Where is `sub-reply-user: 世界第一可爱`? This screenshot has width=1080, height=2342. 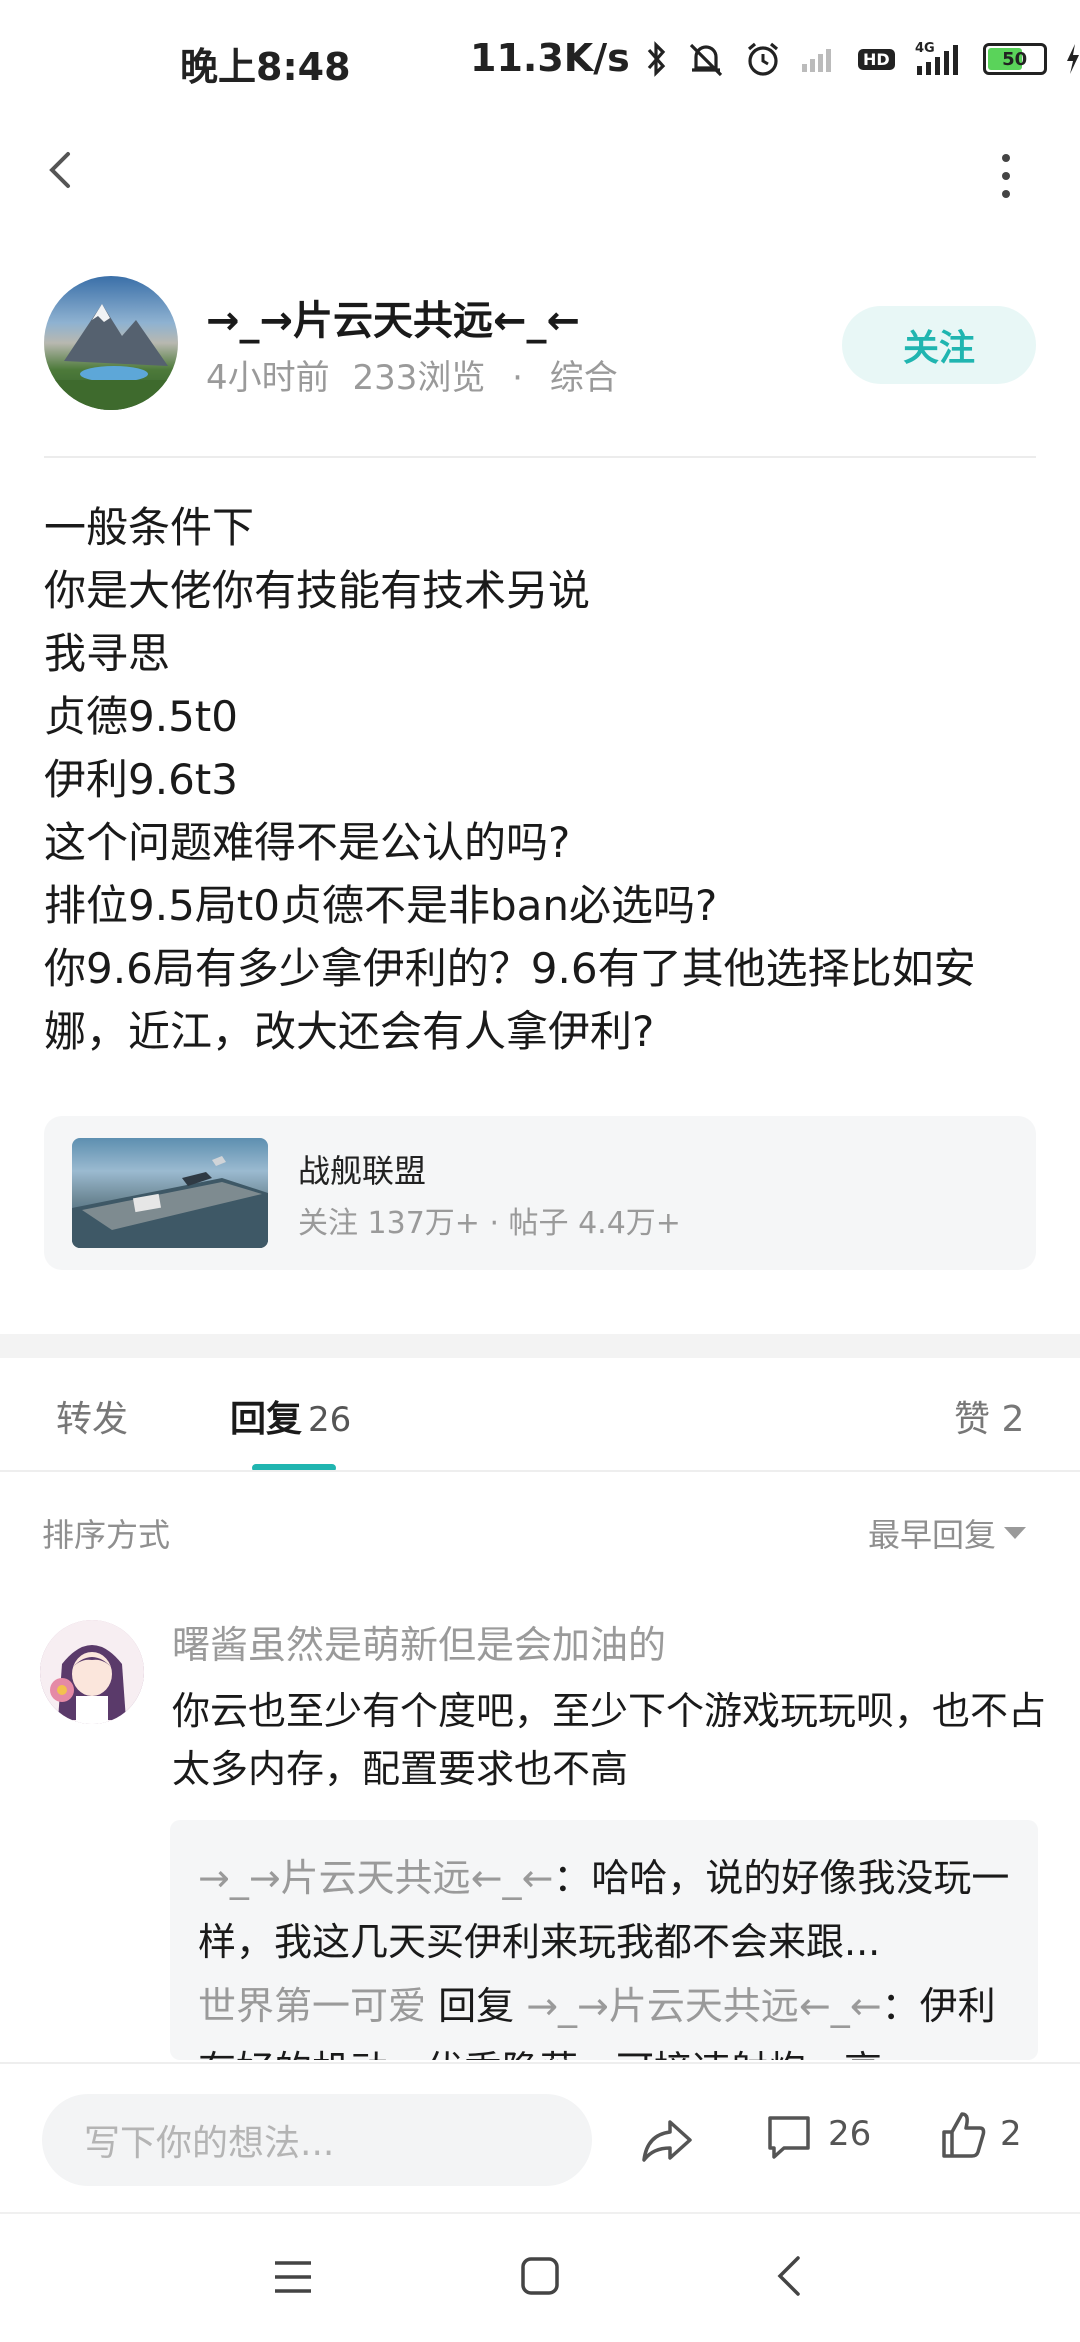 sub-reply-user: 世界第一可爱 is located at coordinates (312, 2006).